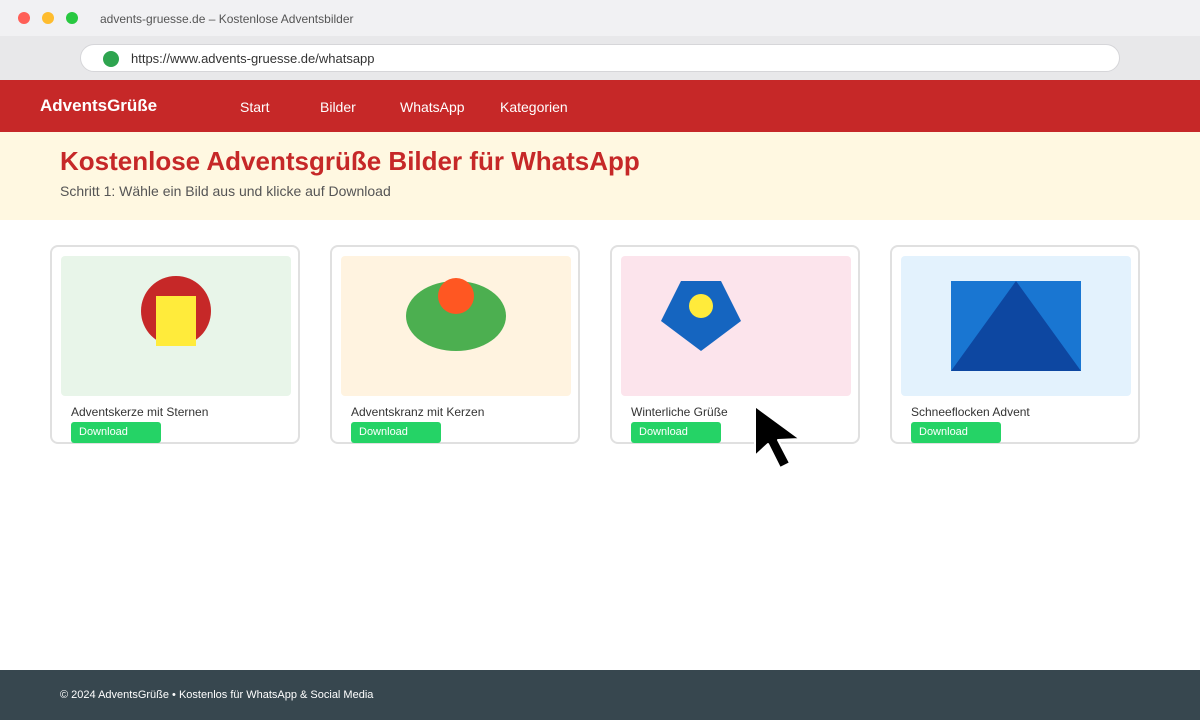  I want to click on image-card: Schneeflocken Advent Download, so click(1015, 344).